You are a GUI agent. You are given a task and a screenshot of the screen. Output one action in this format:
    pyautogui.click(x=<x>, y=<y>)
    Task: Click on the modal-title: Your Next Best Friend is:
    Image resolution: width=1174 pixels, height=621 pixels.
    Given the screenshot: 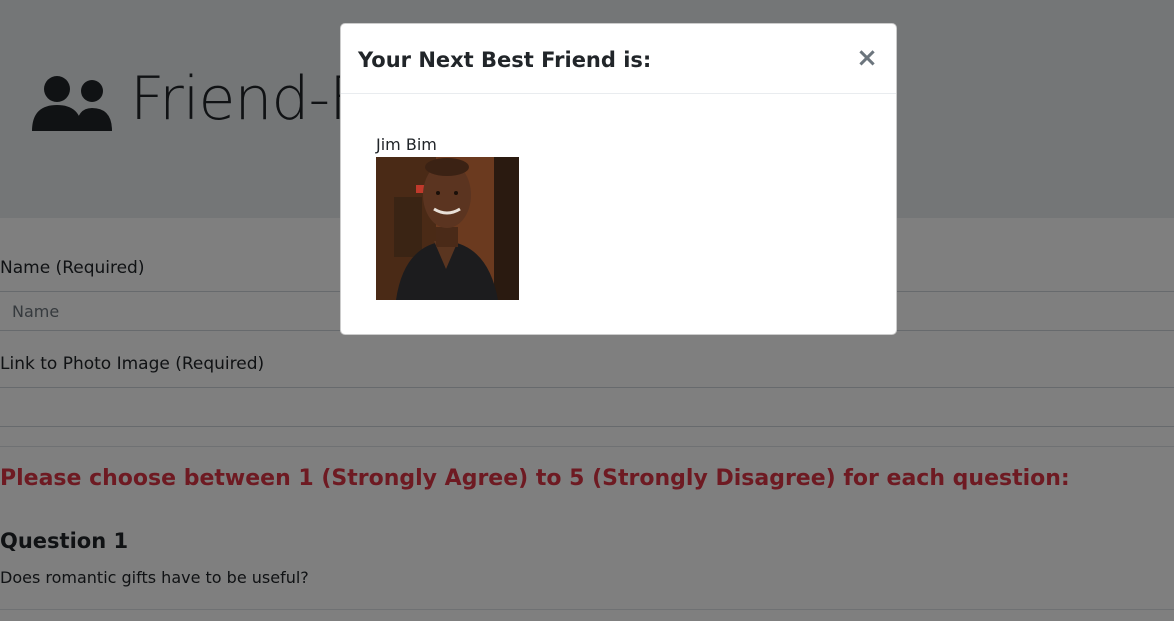 What is the action you would take?
    pyautogui.click(x=505, y=60)
    